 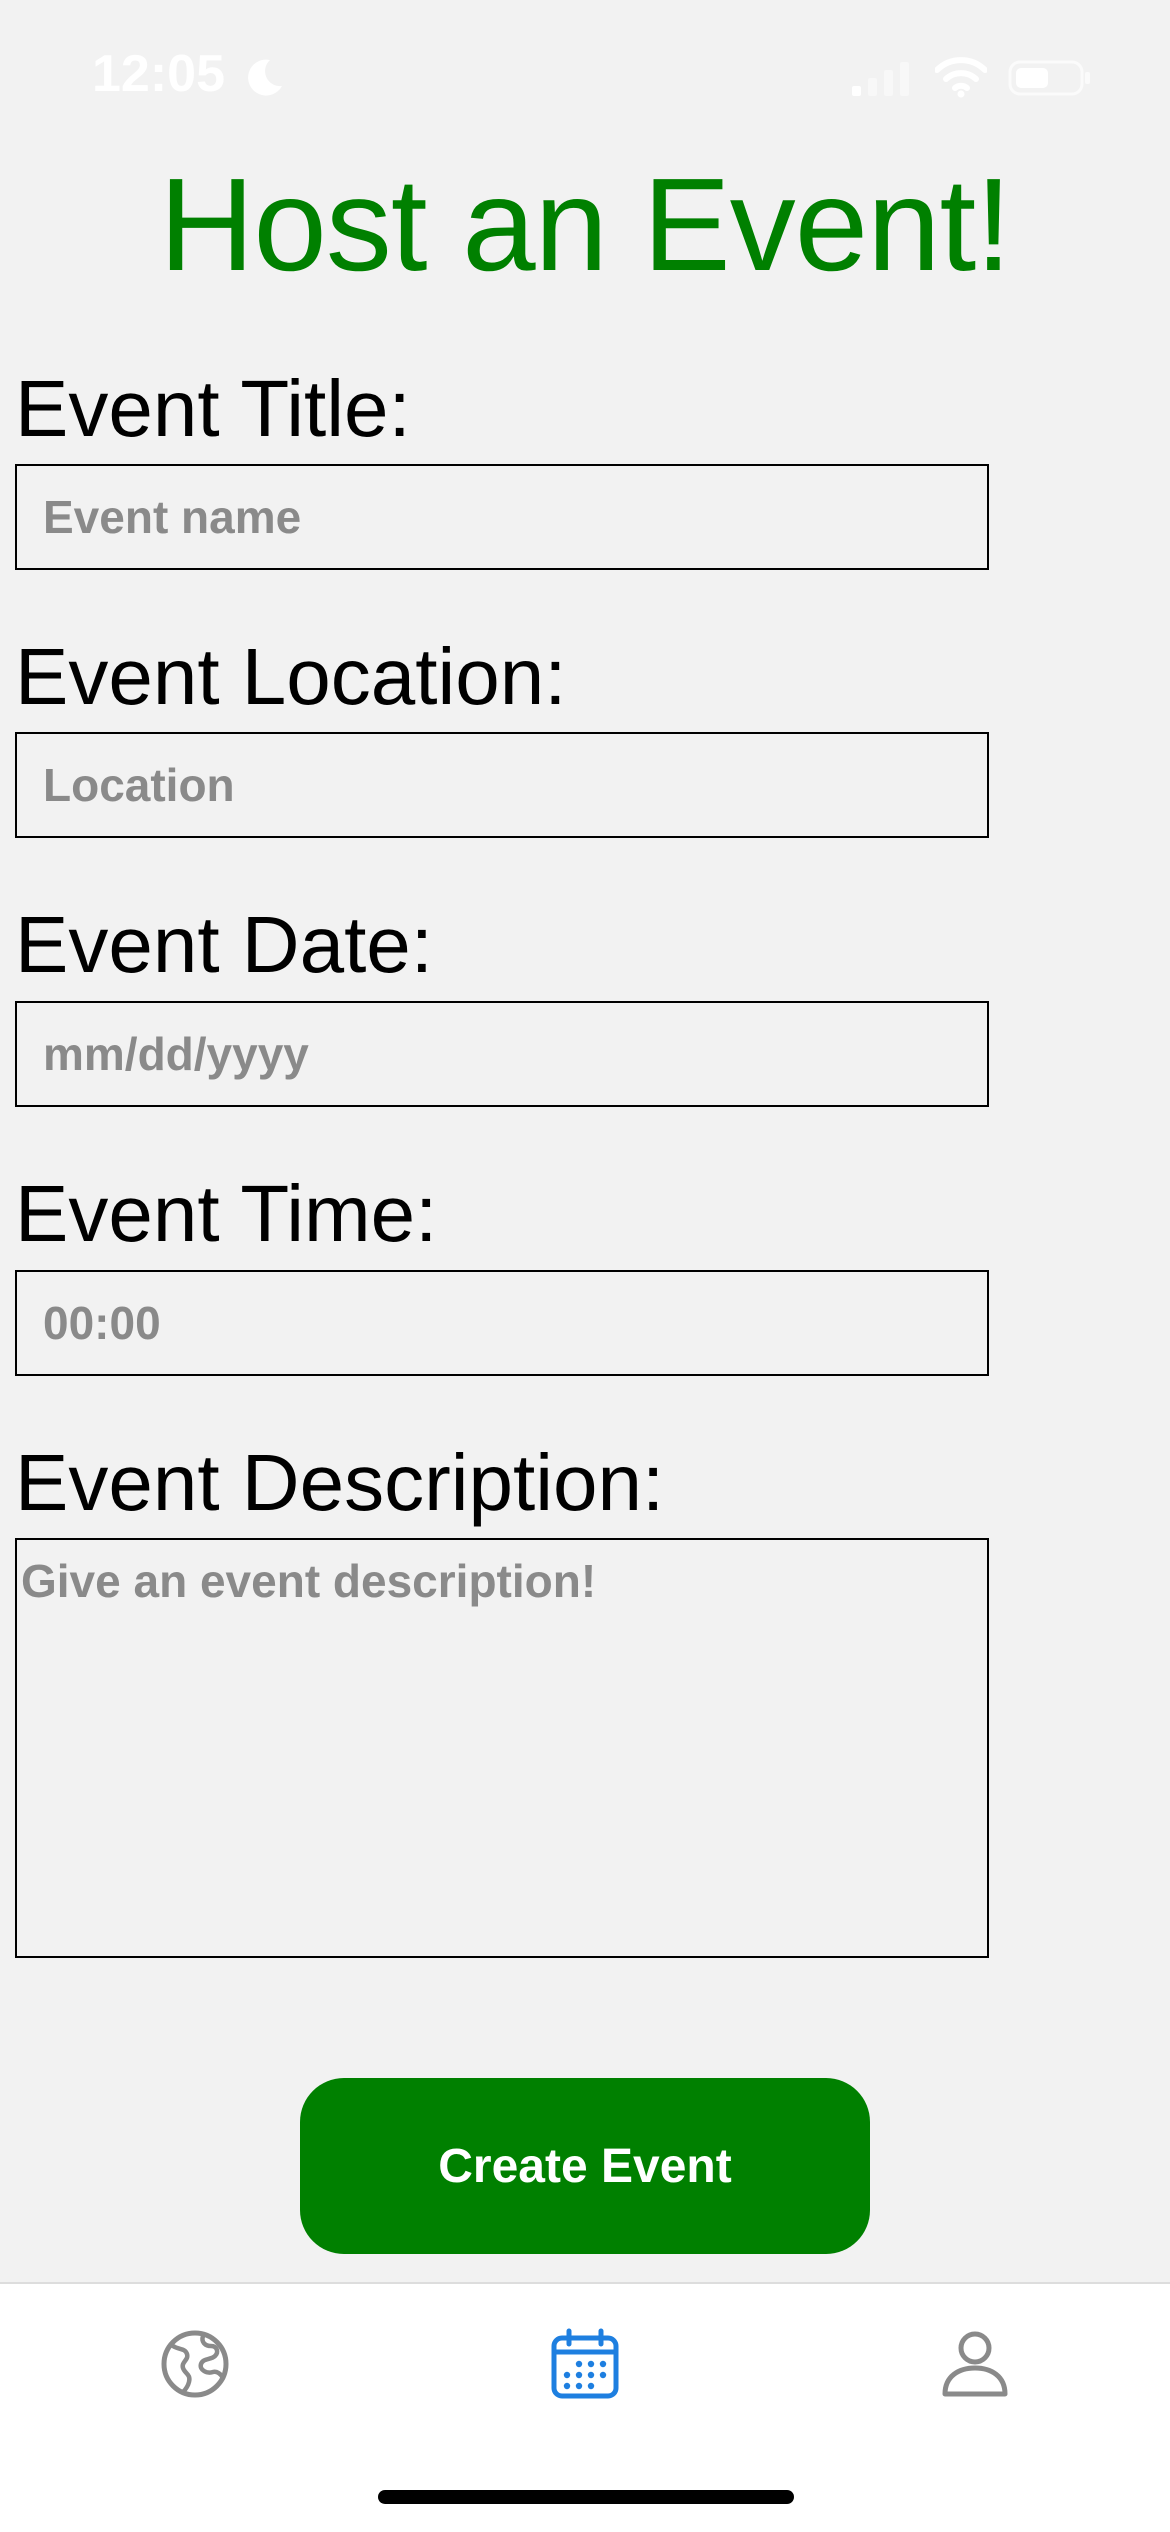 I want to click on event-location-label: Event Location:, so click(x=291, y=676).